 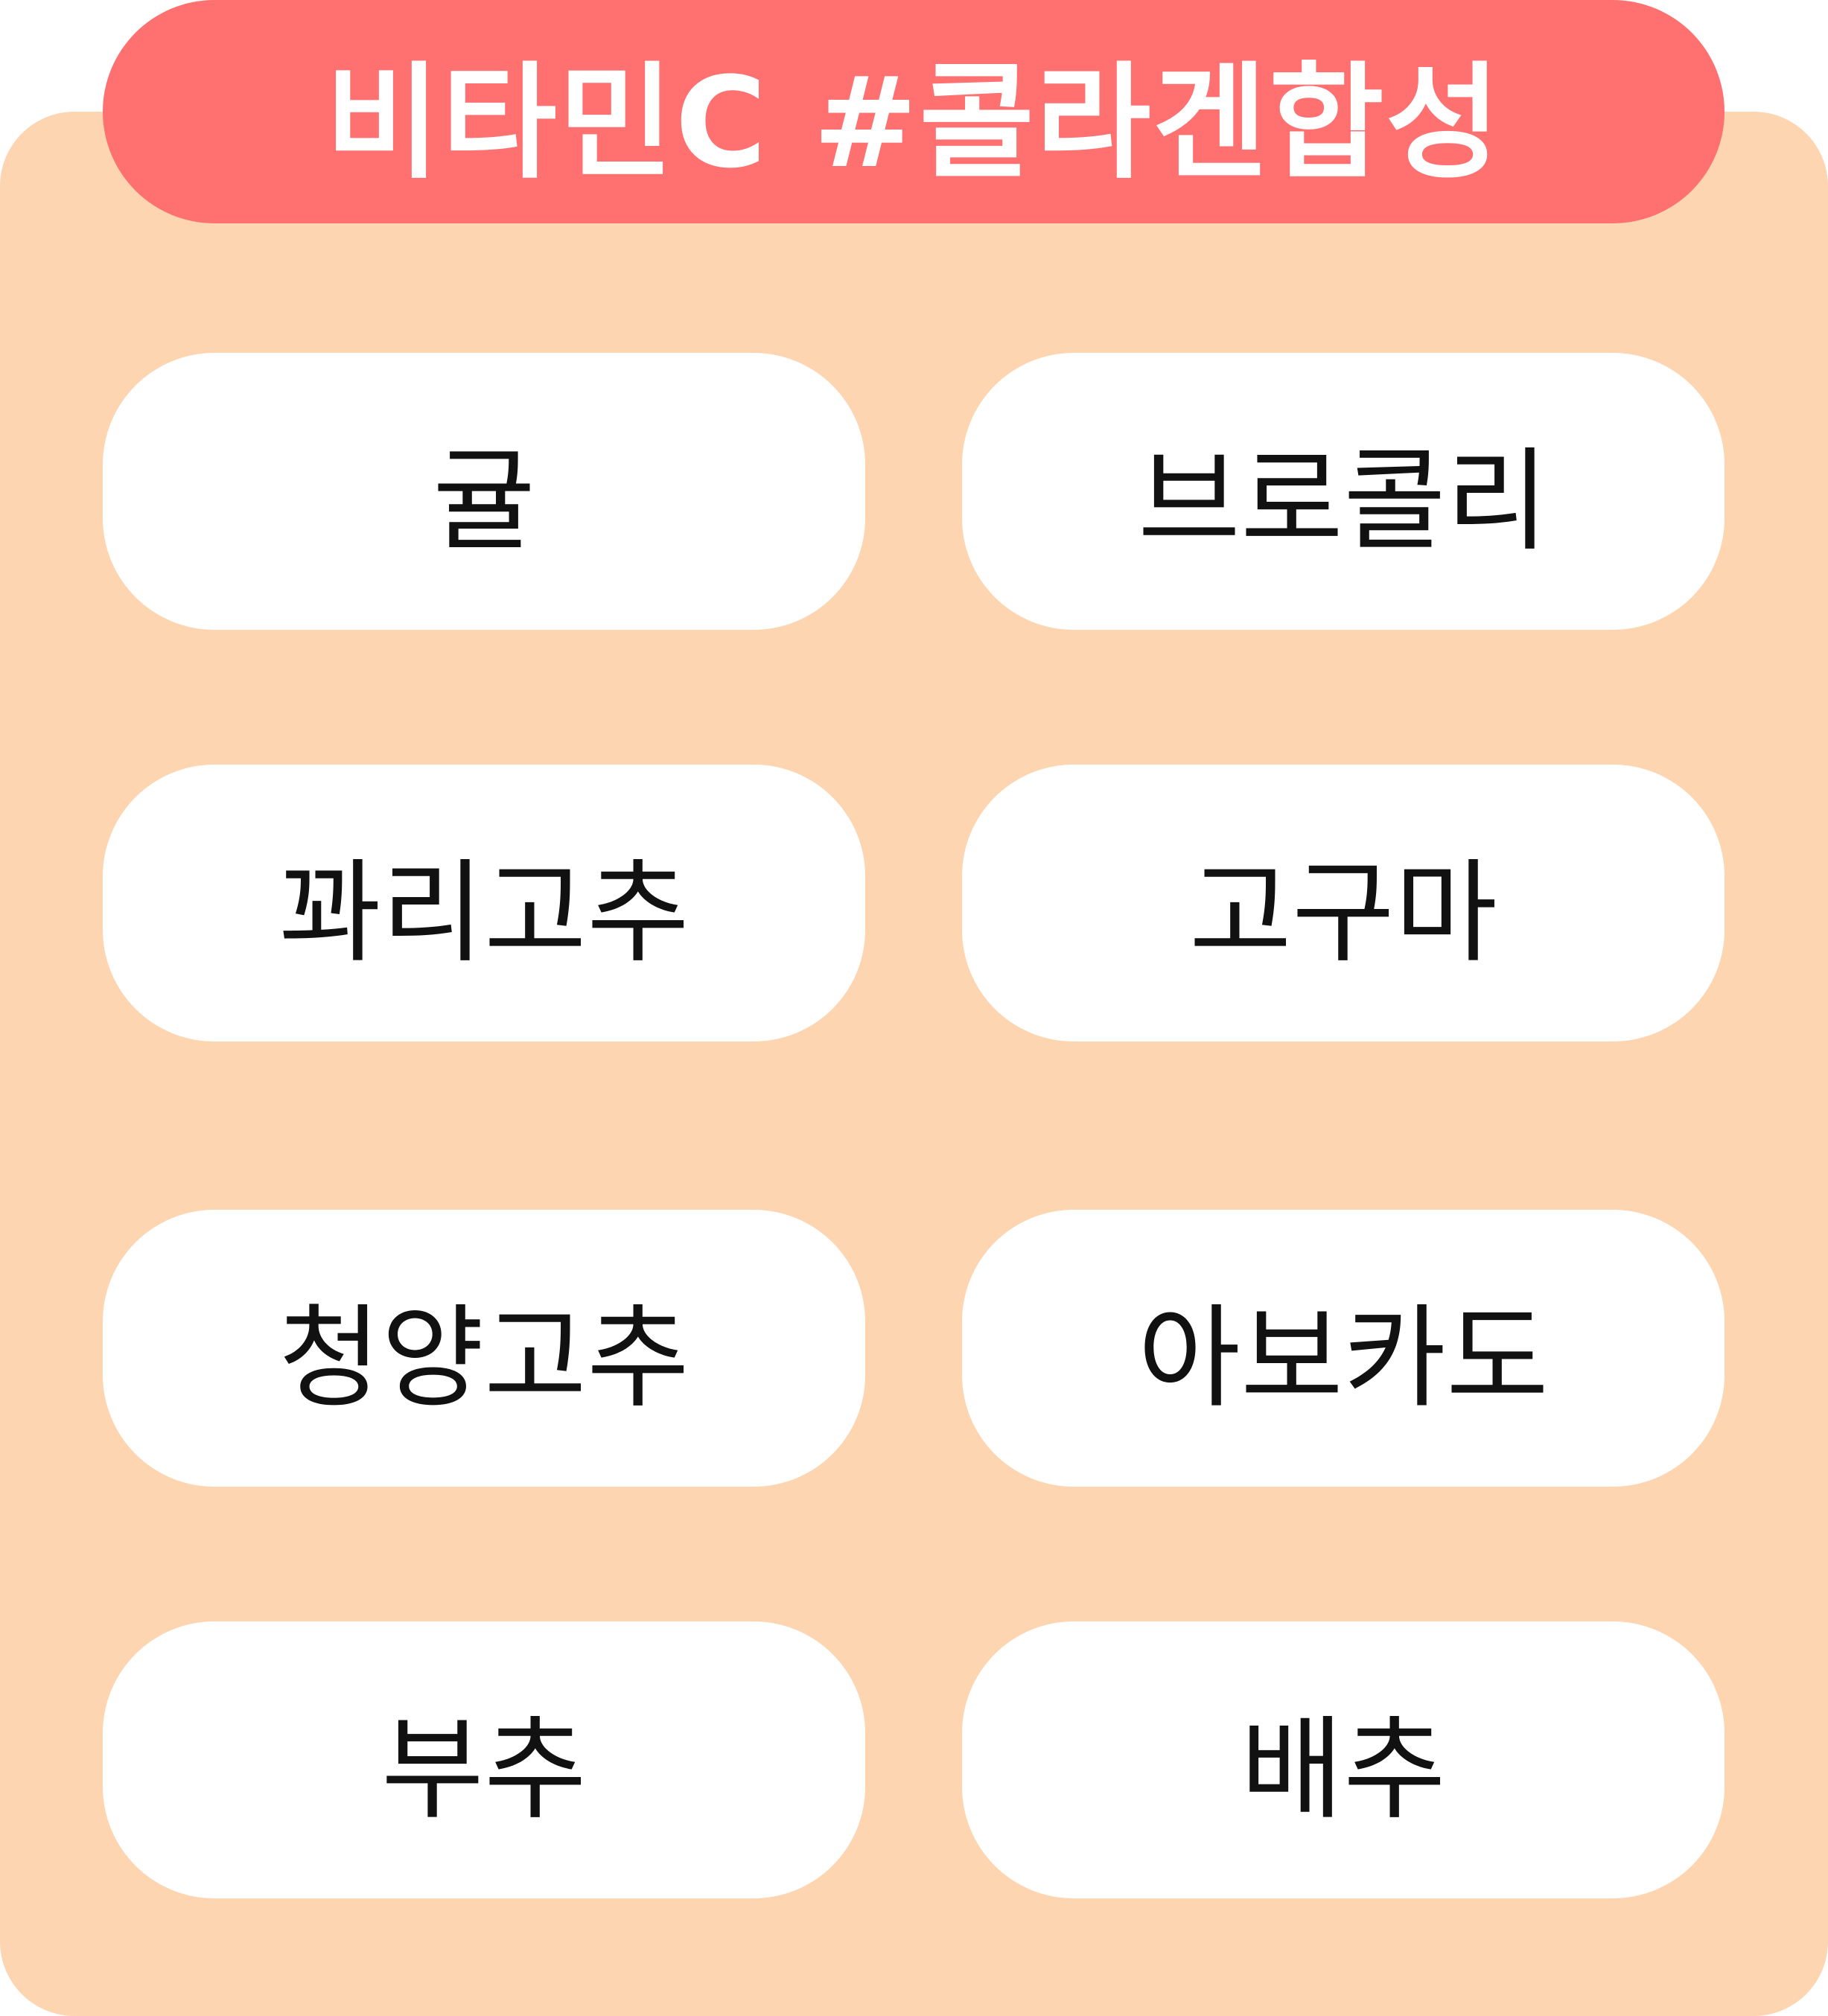 What do you see at coordinates (546, 122) in the screenshot?
I see `card-title: 비타민C` at bounding box center [546, 122].